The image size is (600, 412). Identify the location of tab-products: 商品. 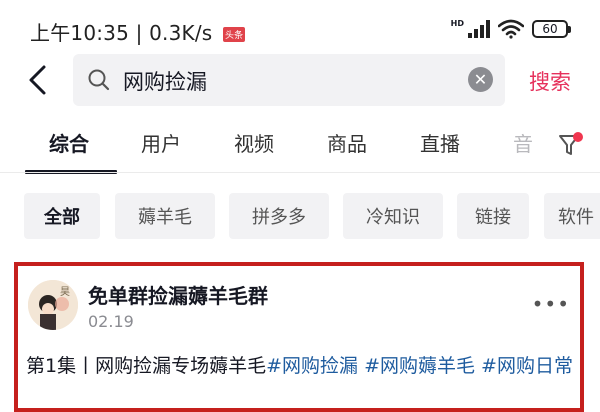
(347, 142).